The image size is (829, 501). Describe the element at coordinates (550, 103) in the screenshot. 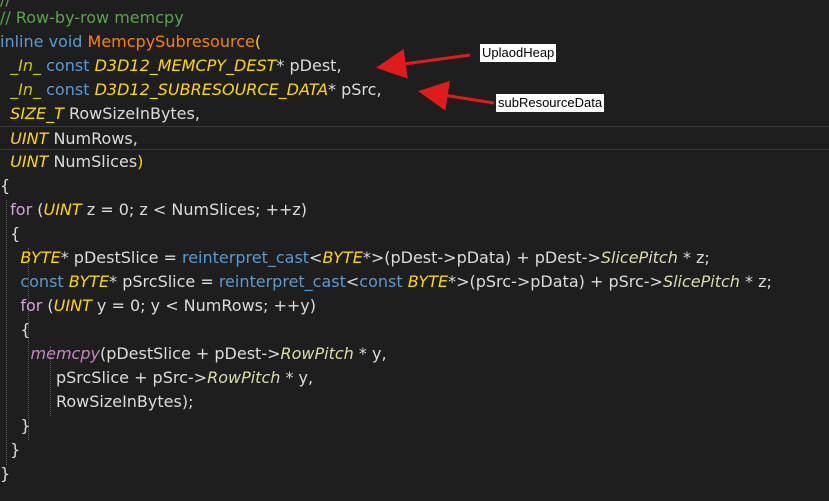

I see `annotation-label-subres: subResourceData` at that location.